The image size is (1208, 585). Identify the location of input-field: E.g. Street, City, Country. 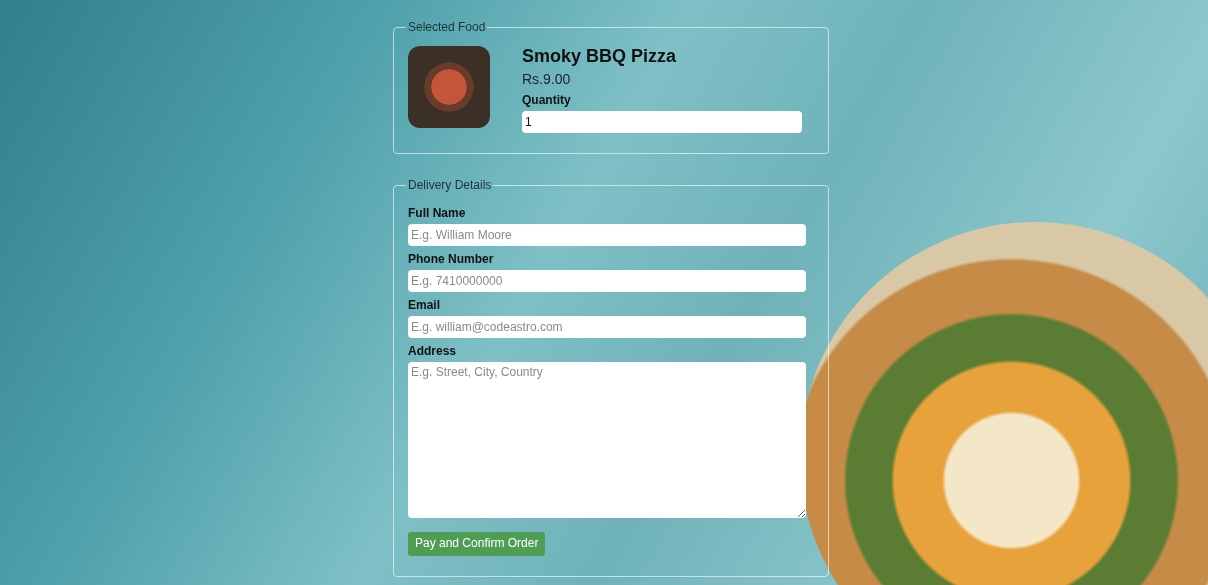
(607, 440).